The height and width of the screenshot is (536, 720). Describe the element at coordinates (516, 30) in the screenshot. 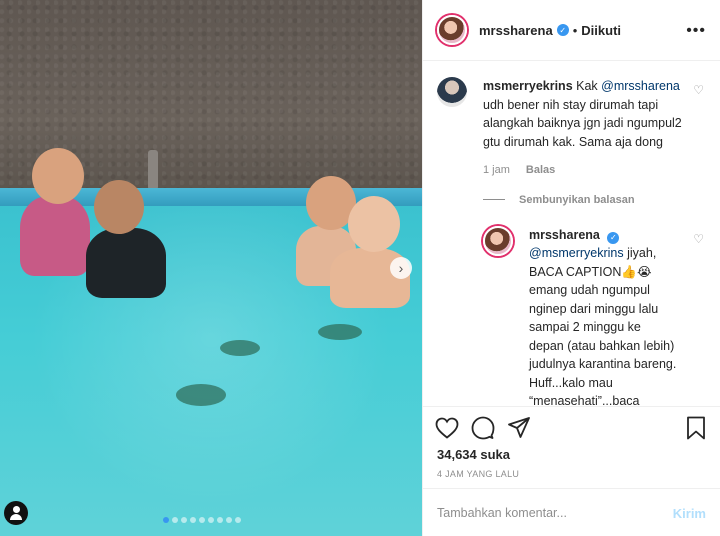

I see `author-username: mrssharena` at that location.